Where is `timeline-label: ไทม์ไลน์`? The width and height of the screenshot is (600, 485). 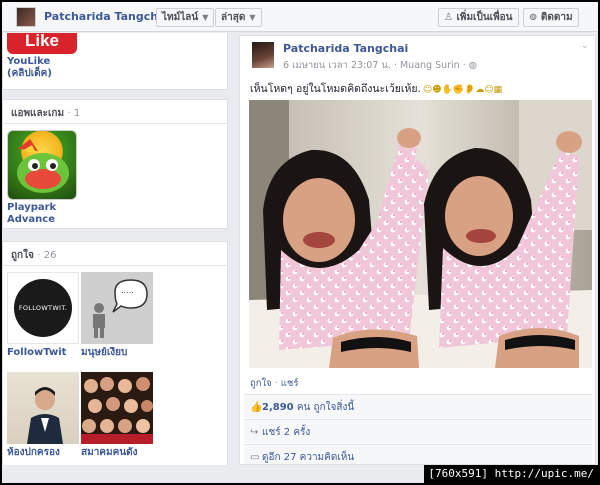 timeline-label: ไทม์ไลน์ is located at coordinates (180, 17).